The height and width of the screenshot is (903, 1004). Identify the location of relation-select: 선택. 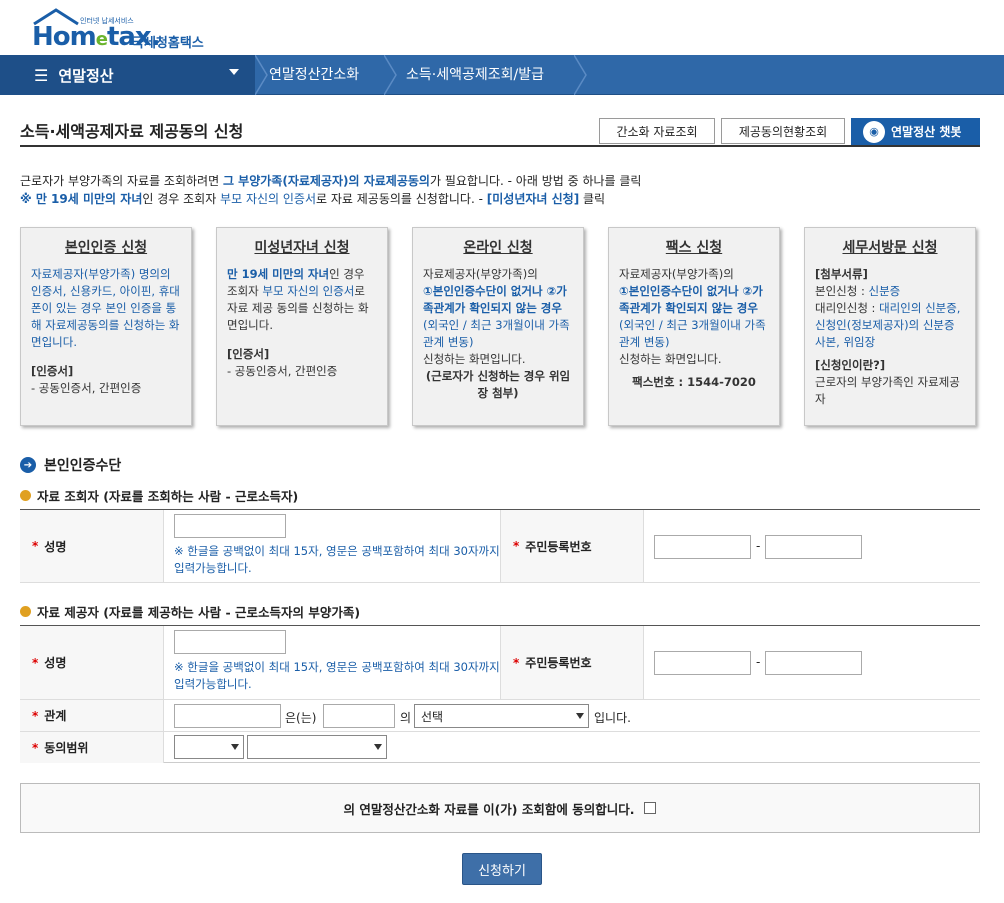
(501, 716).